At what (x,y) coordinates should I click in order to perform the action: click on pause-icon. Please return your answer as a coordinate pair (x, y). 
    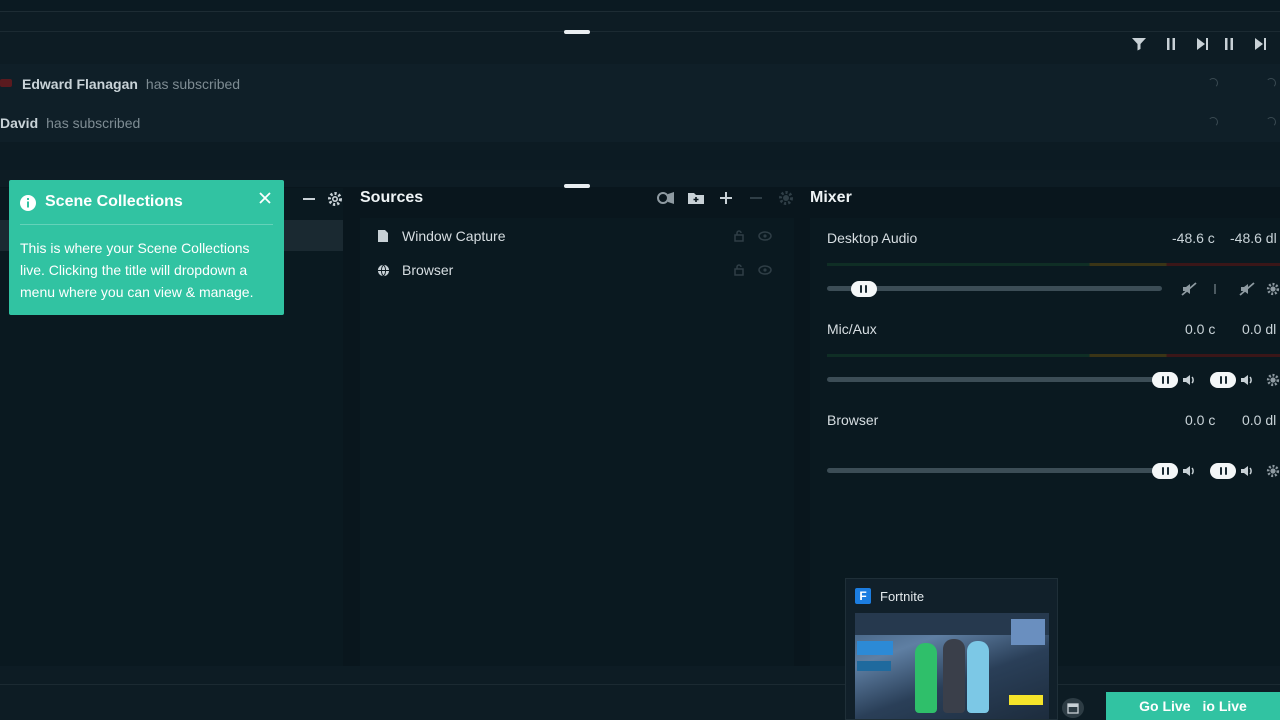
    Looking at the image, I should click on (1171, 44).